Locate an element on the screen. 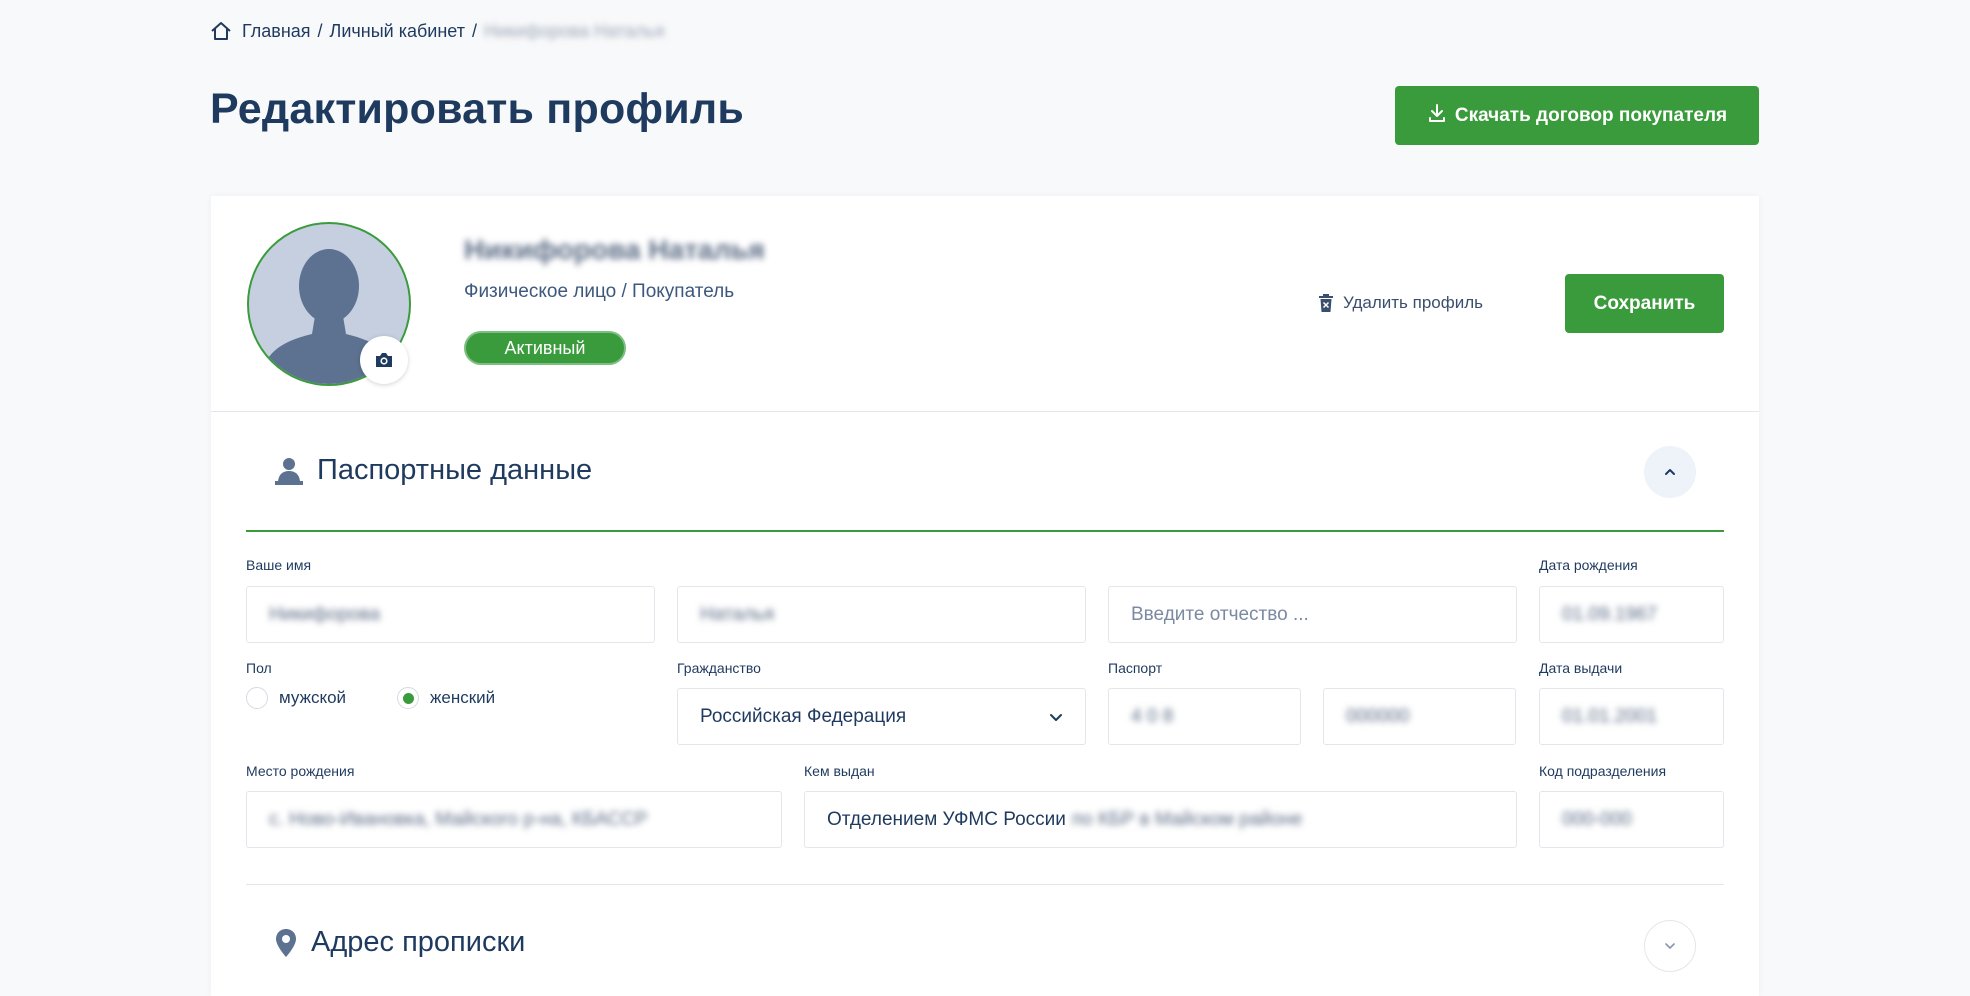  gender-label: Пол is located at coordinates (259, 668).